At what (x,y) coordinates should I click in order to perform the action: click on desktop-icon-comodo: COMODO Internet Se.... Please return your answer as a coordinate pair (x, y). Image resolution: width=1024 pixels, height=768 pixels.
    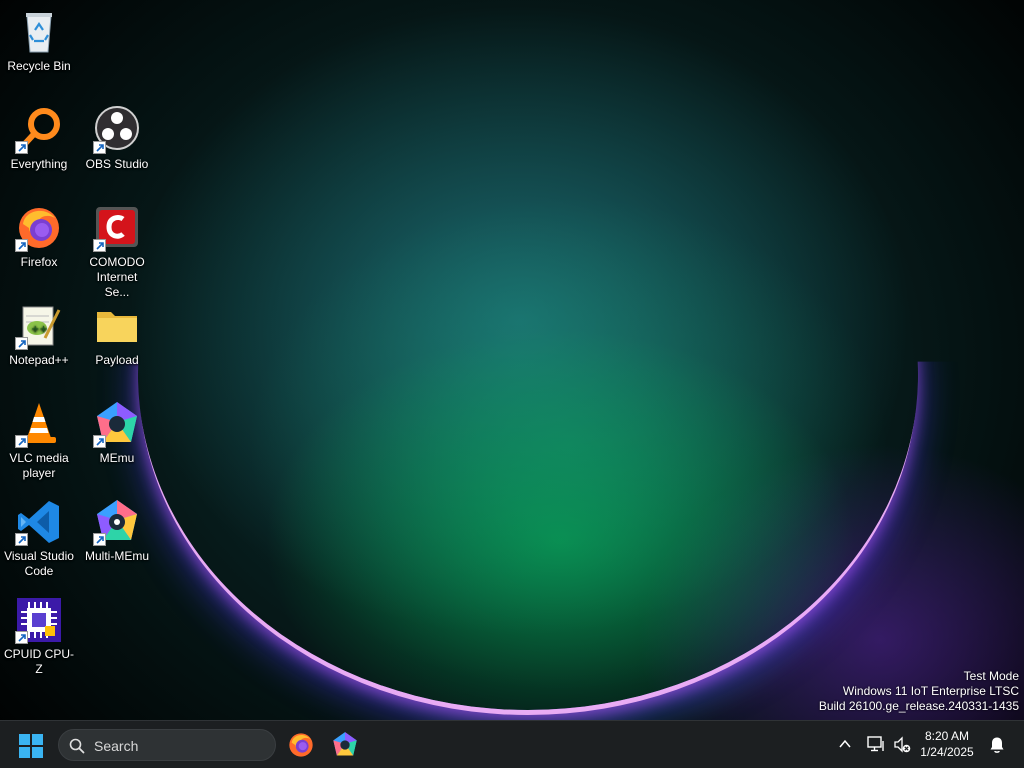
    Looking at the image, I should click on (117, 252).